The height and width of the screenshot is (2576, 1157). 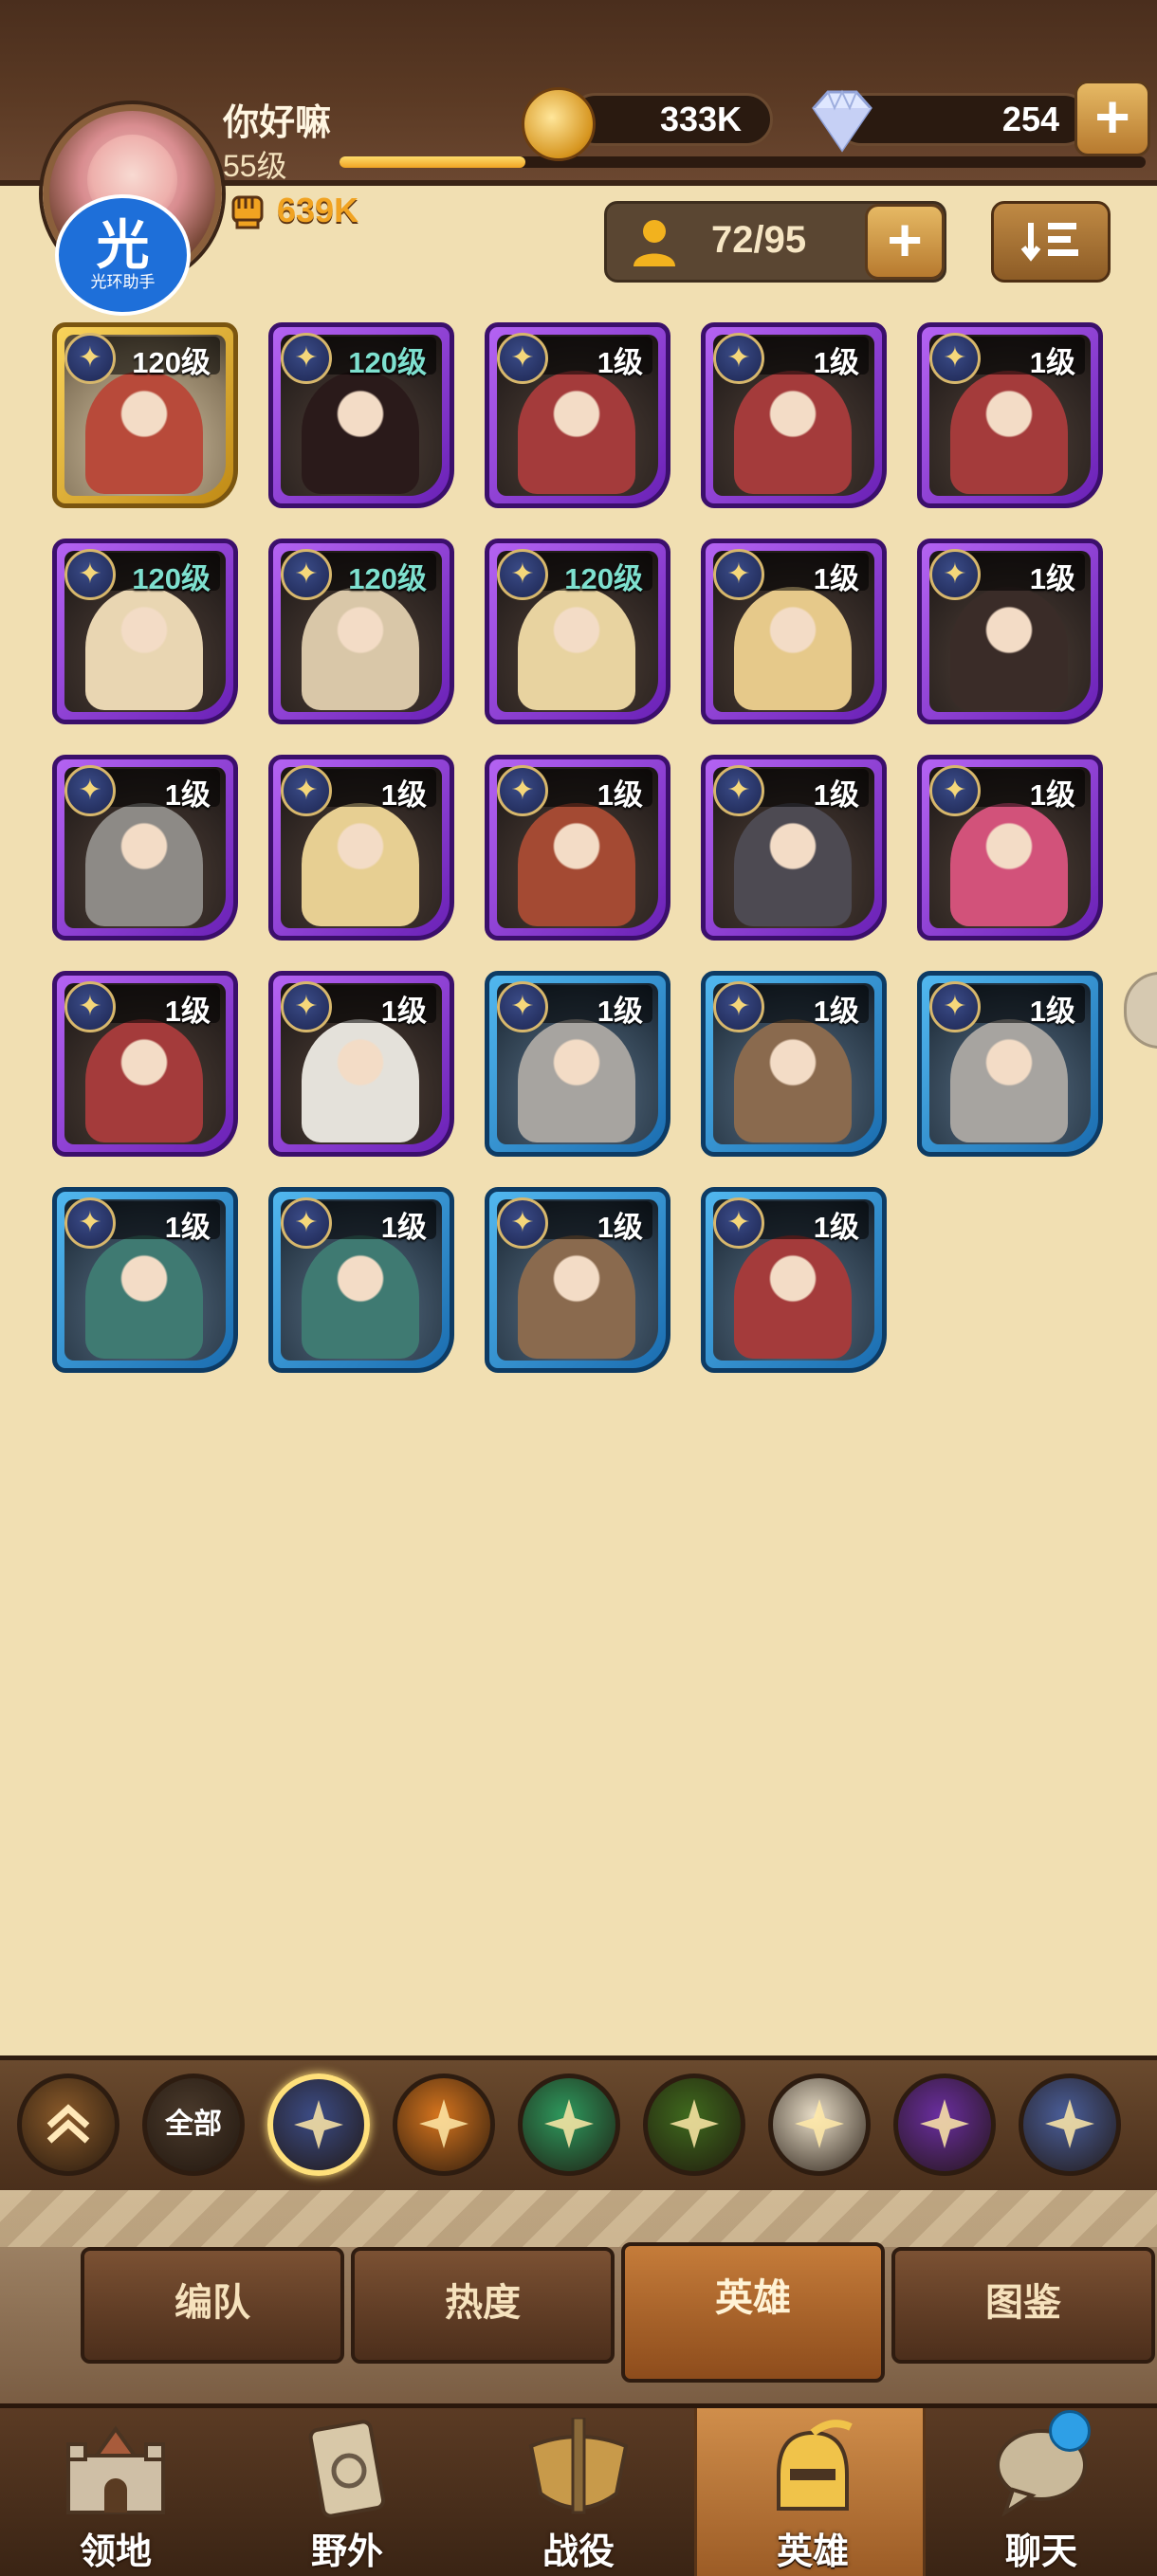 What do you see at coordinates (483, 2305) in the screenshot?
I see `tab-popularity: 热度` at bounding box center [483, 2305].